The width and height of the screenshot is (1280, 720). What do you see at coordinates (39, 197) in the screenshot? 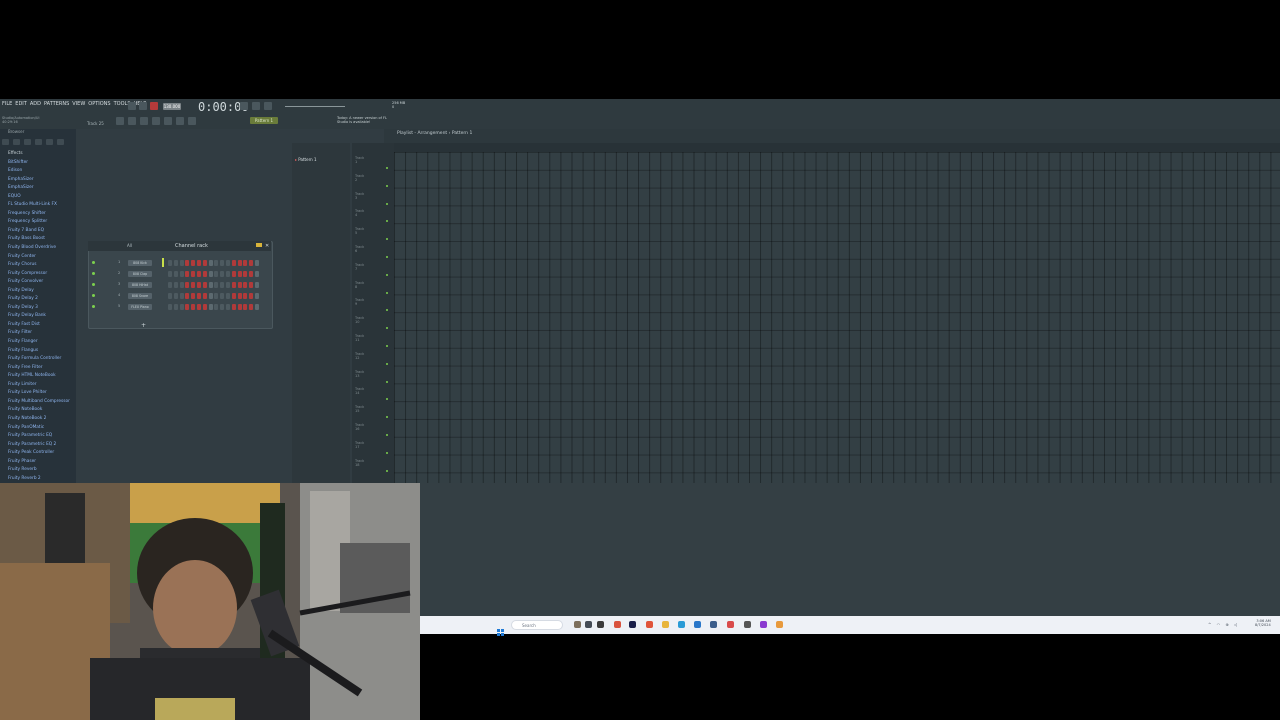
I see `browser-plugin-item: EQUO` at bounding box center [39, 197].